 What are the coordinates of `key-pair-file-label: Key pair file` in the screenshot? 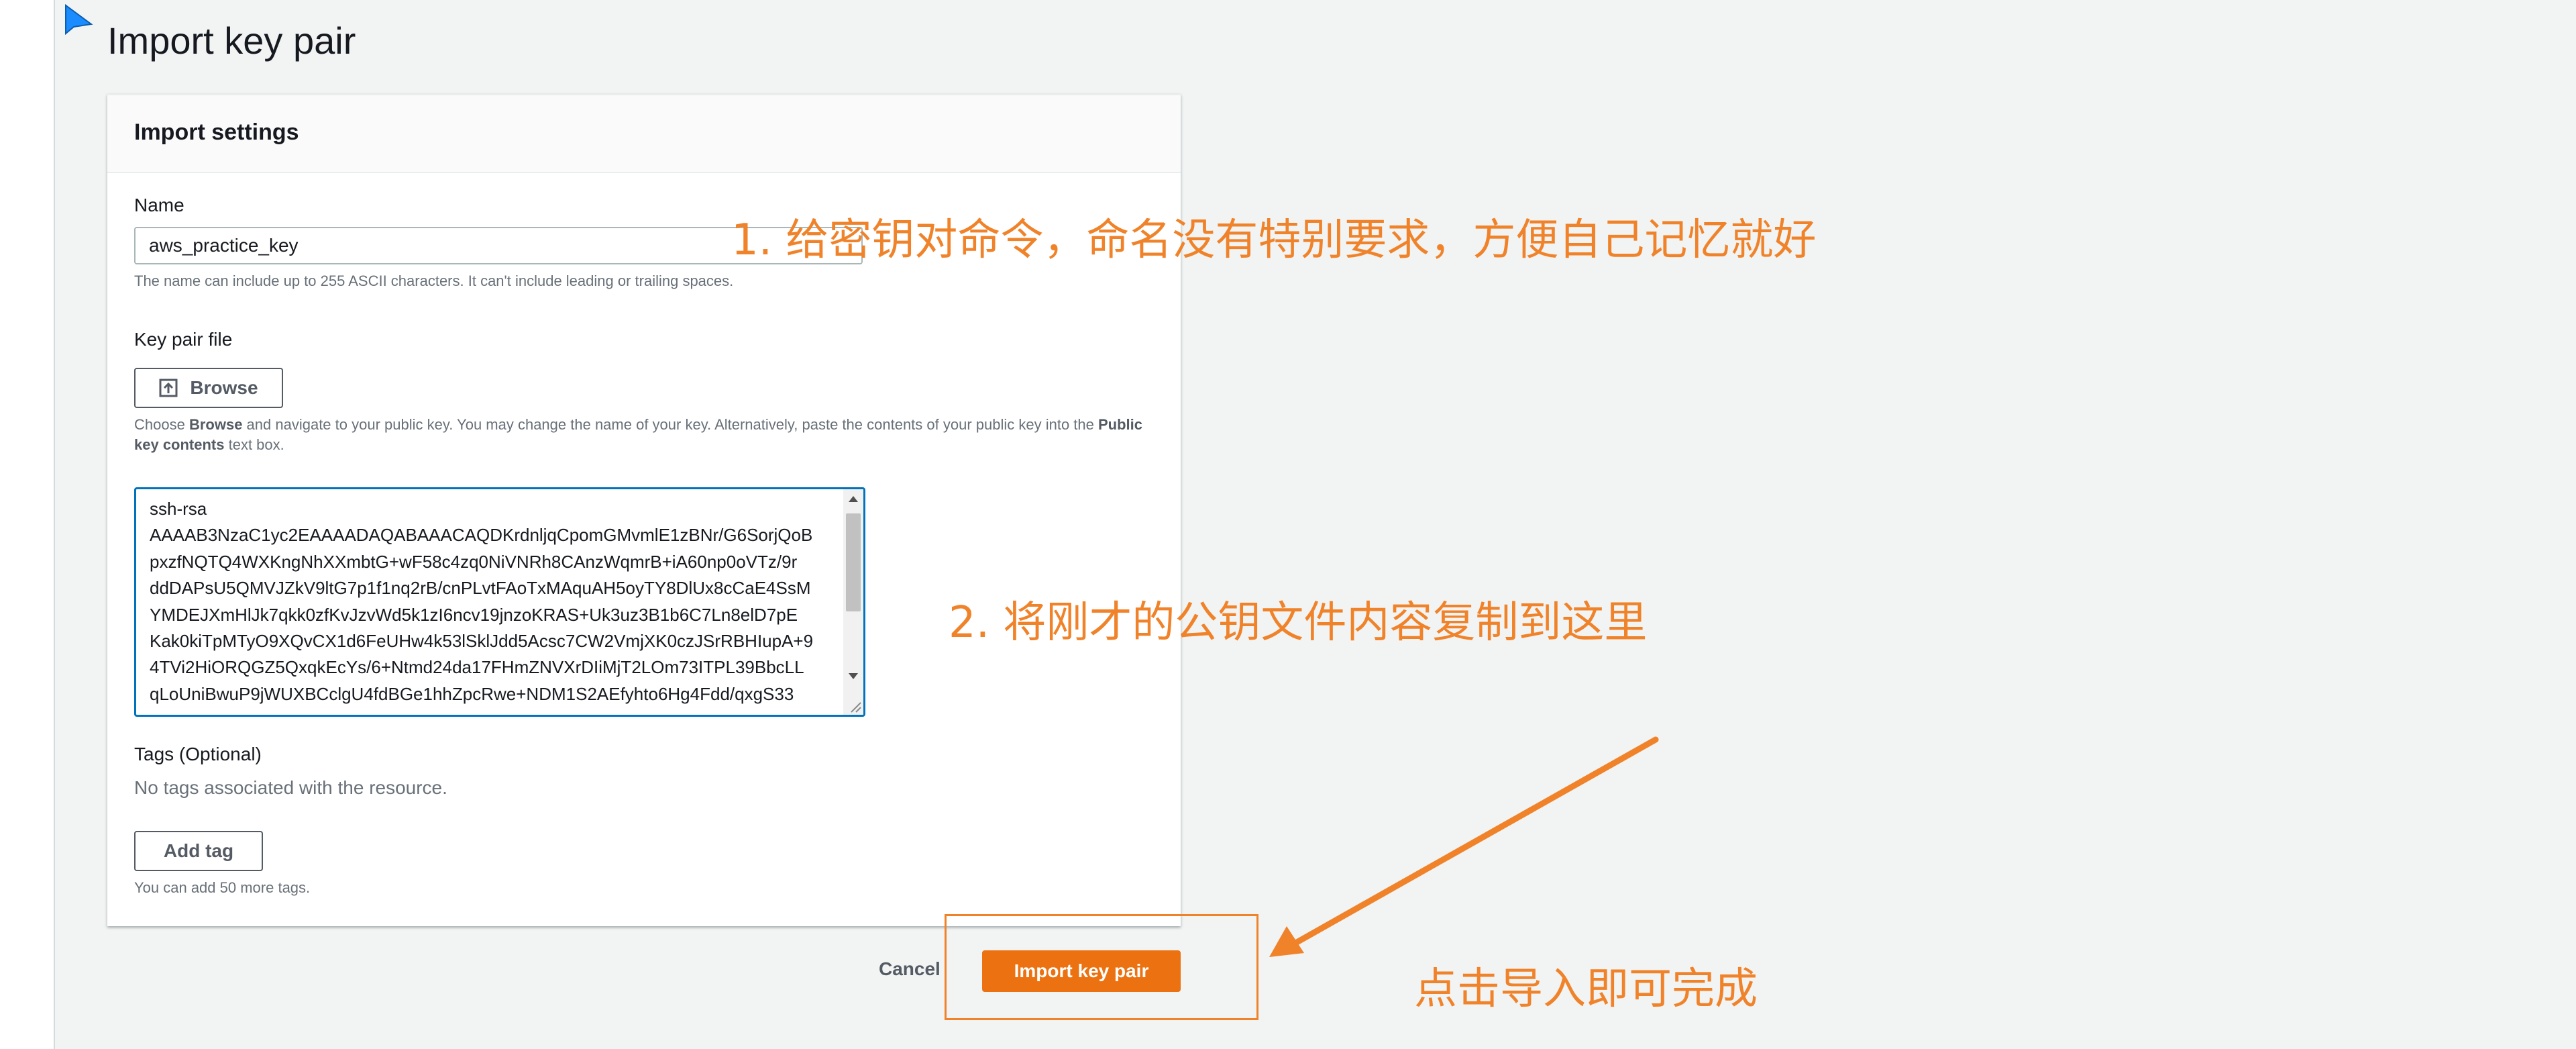 It's located at (183, 339).